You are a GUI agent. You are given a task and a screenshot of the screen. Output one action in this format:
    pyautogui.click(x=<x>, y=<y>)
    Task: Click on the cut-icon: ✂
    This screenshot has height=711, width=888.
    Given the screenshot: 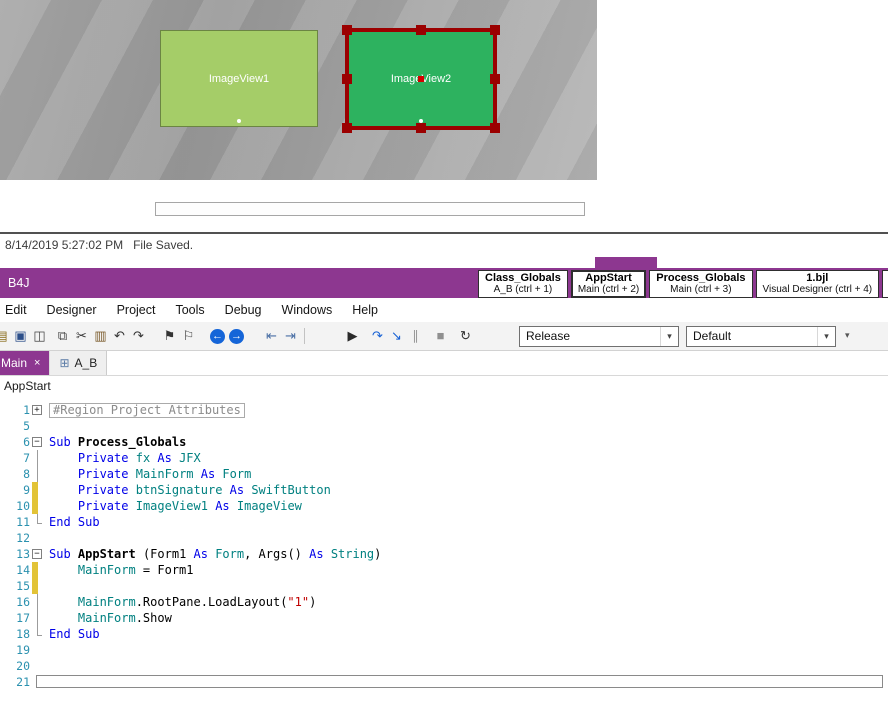 What is the action you would take?
    pyautogui.click(x=81, y=336)
    